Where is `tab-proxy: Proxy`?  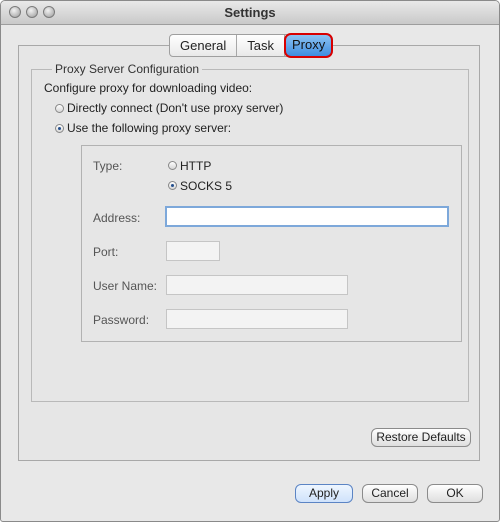
tab-proxy: Proxy is located at coordinates (308, 45).